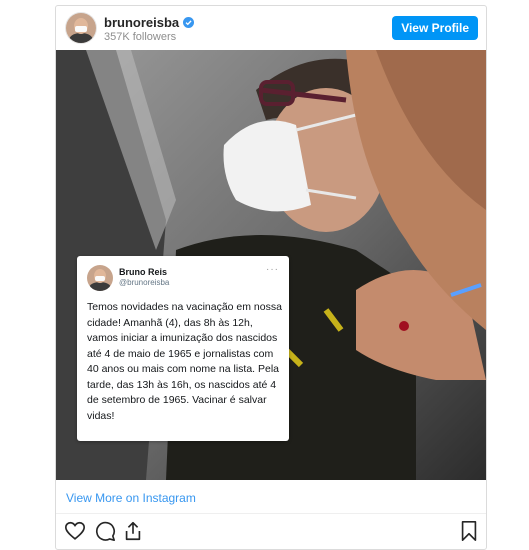 The width and height of the screenshot is (529, 550). Describe the element at coordinates (140, 37) in the screenshot. I see `followers-count: 357K followers` at that location.